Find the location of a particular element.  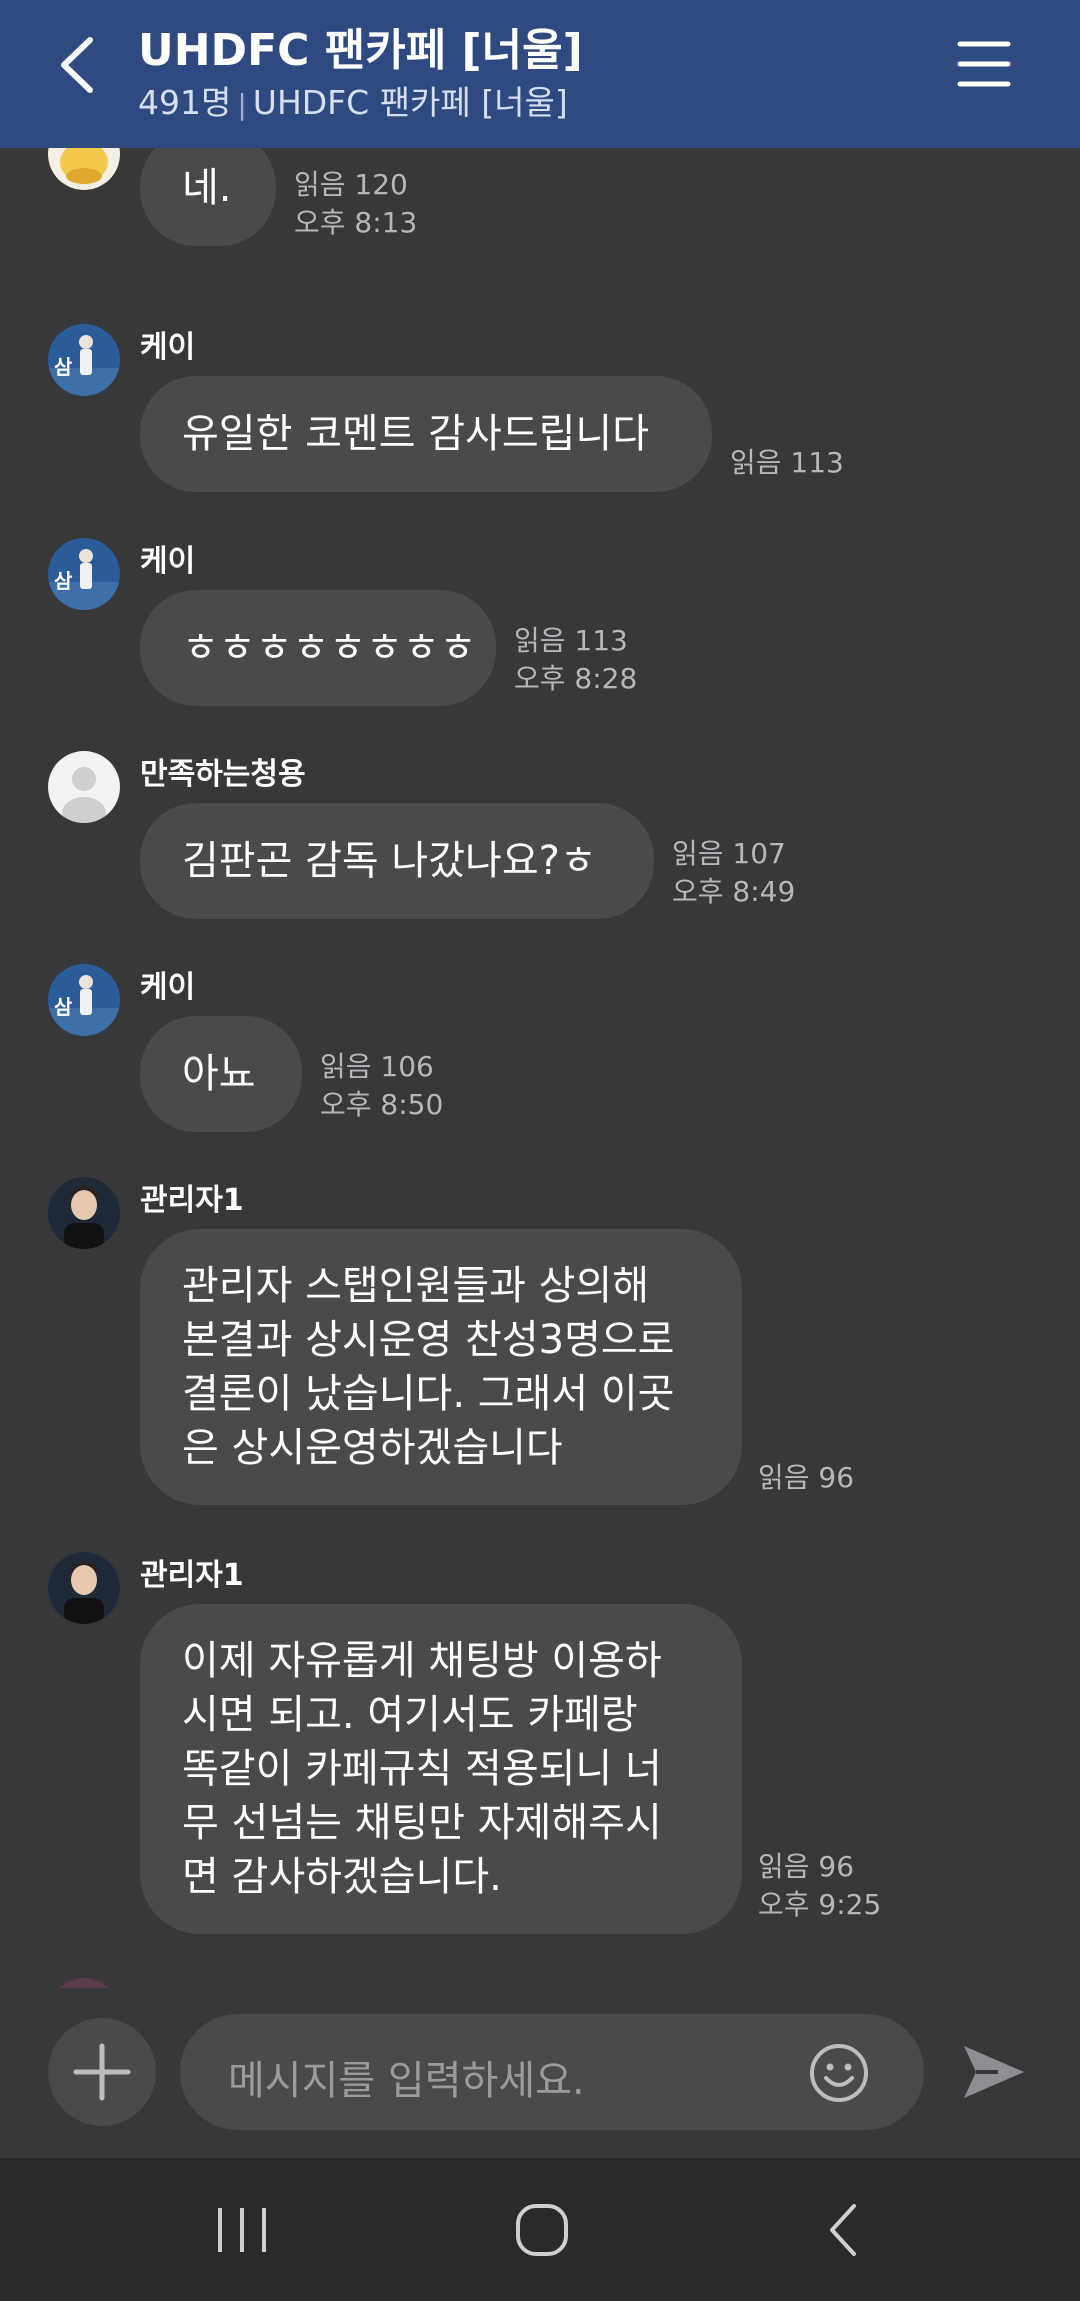

home-icon is located at coordinates (542, 2230).